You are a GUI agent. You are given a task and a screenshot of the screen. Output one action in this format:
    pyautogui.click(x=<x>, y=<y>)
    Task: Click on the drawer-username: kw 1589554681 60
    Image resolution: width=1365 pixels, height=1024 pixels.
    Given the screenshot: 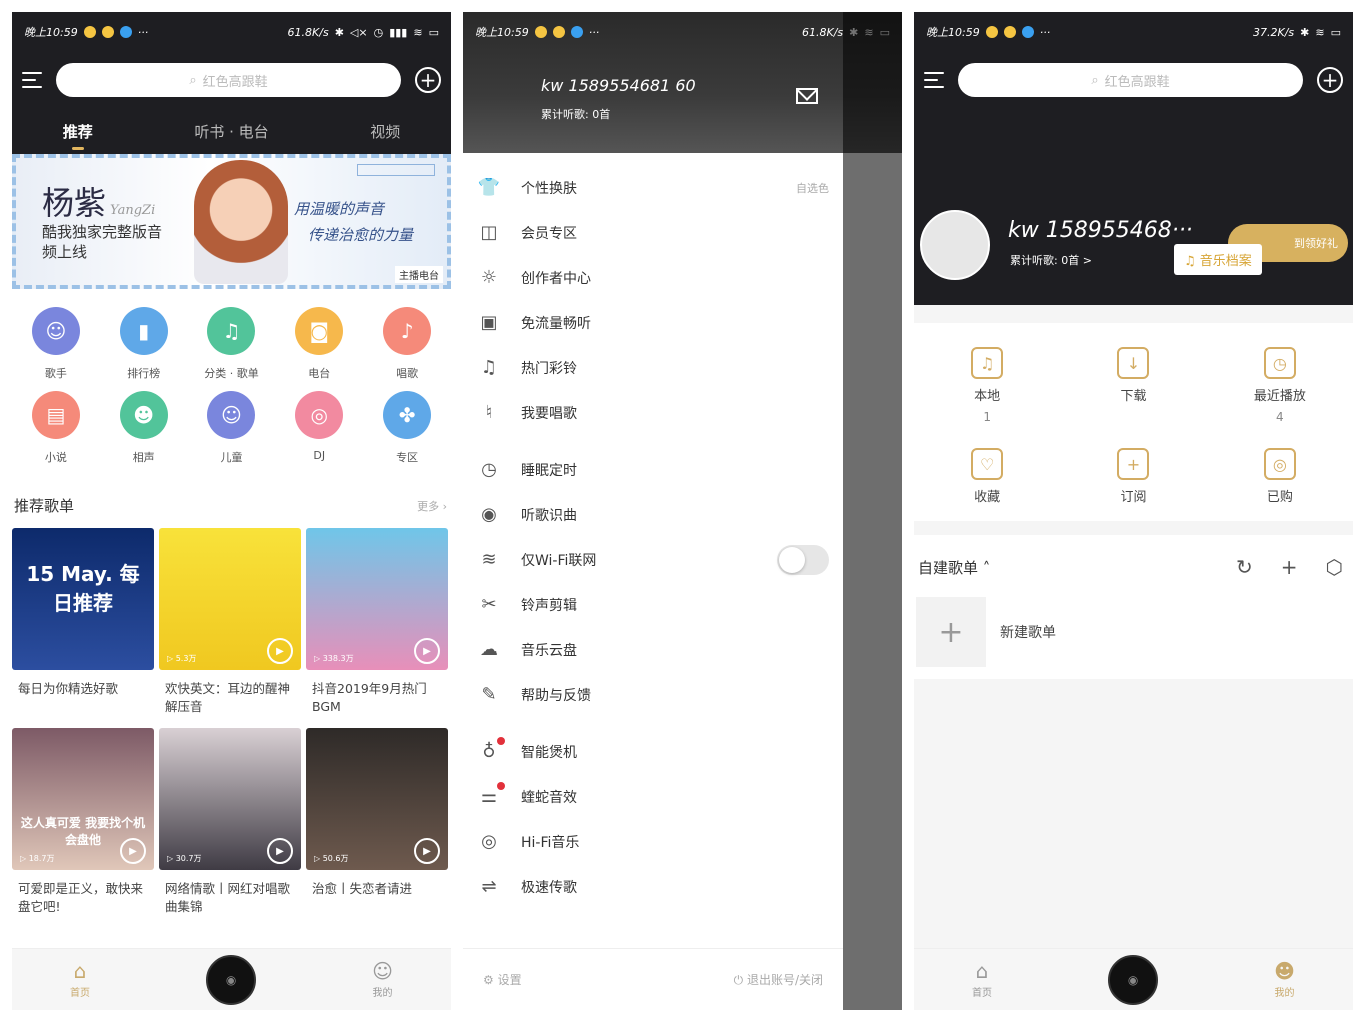 What is the action you would take?
    pyautogui.click(x=618, y=85)
    